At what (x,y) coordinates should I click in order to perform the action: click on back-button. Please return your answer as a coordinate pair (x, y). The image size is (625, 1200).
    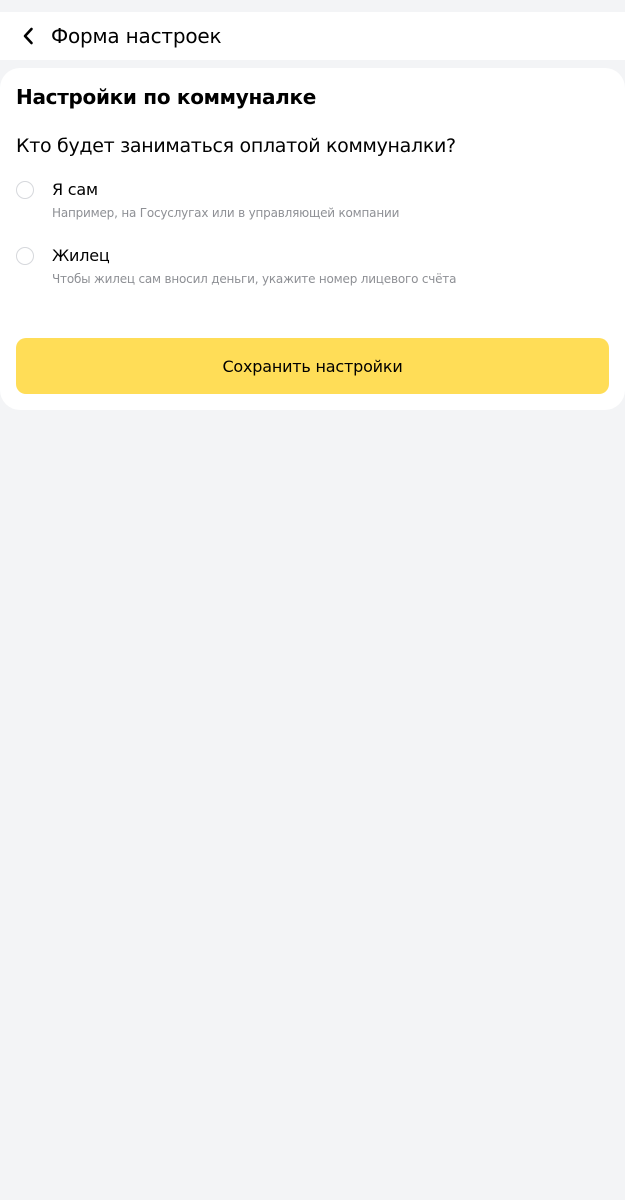
    Looking at the image, I should click on (28, 36).